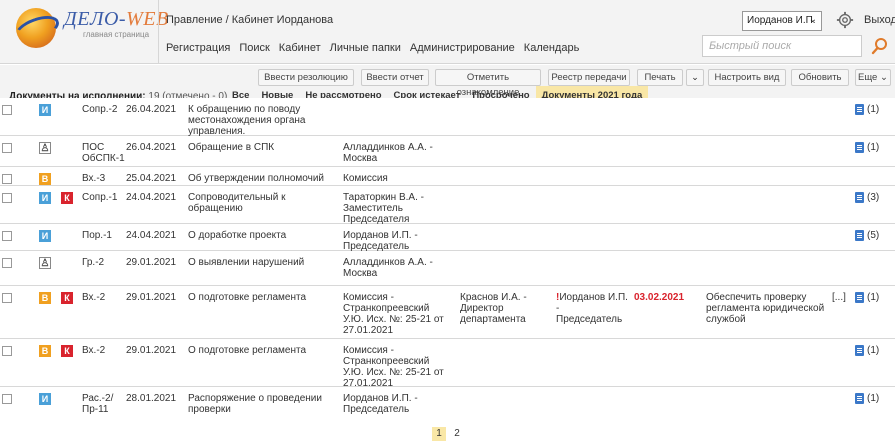 The image size is (895, 444). What do you see at coordinates (380, 241) in the screenshot?
I see `doc-author: Иорданов И.П. - Председатель` at bounding box center [380, 241].